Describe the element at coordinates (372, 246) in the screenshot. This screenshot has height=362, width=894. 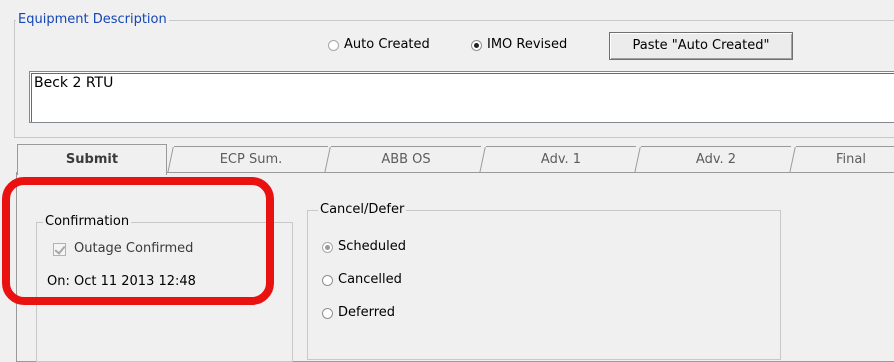
I see `radio-scheduled-label: Scheduled` at that location.